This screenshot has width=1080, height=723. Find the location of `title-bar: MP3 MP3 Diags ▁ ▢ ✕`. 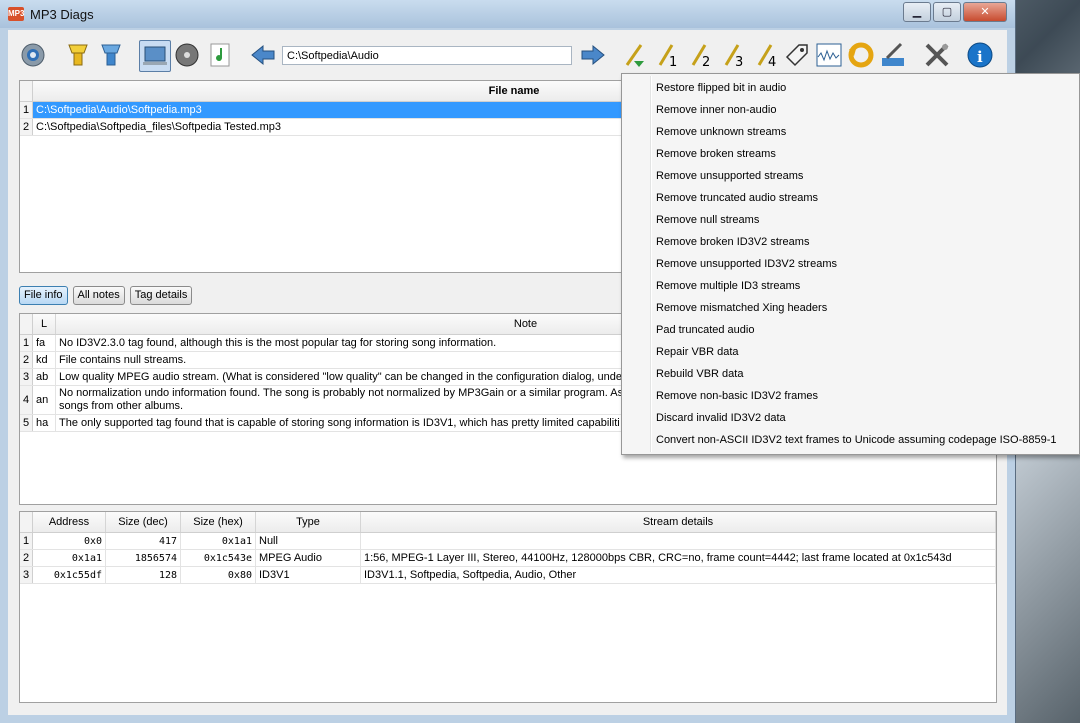

title-bar: MP3 MP3 Diags ▁ ▢ ✕ is located at coordinates (507, 14).